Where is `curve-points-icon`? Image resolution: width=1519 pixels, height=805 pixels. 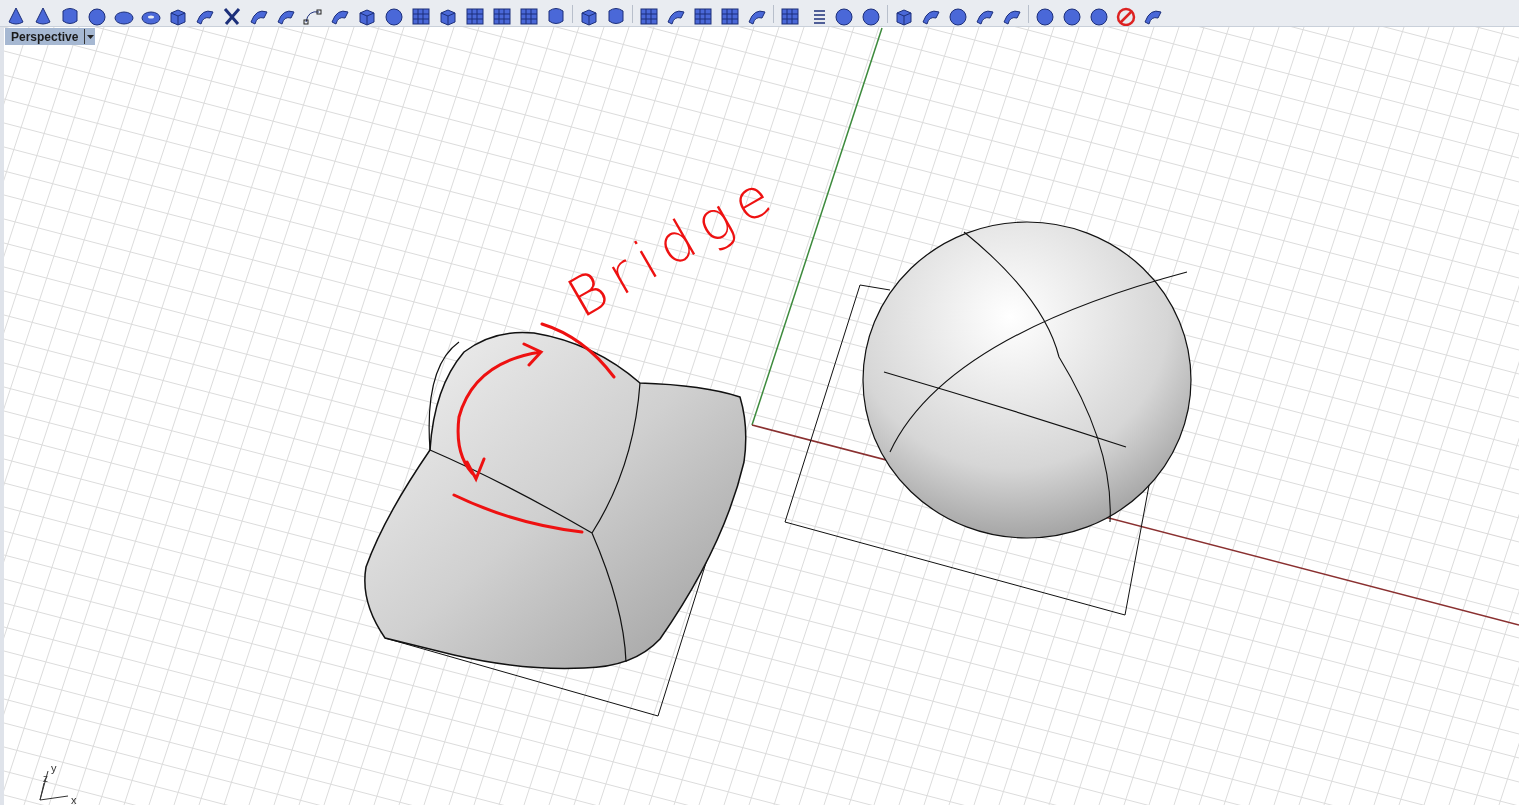 curve-points-icon is located at coordinates (313, 16).